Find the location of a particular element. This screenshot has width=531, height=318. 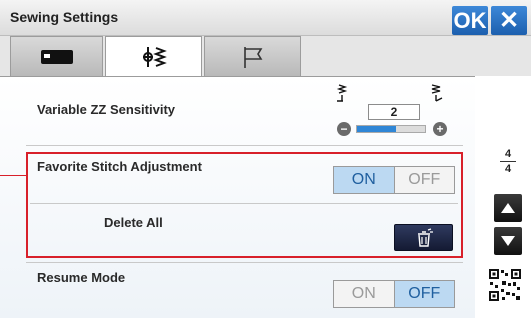

resume-mode-off-button: OFF is located at coordinates (424, 294).